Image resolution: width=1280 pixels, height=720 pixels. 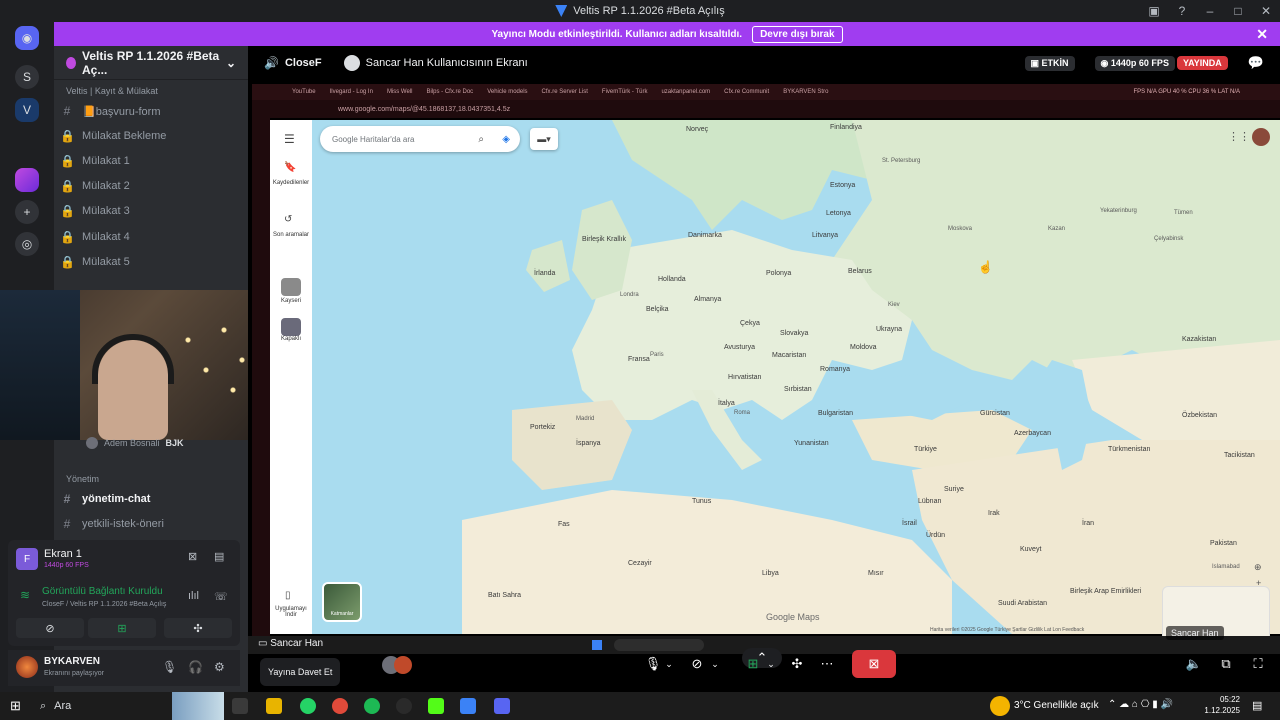 I want to click on map-country-label: Birleşik Arap Emirlikleri, so click(x=1105, y=591).